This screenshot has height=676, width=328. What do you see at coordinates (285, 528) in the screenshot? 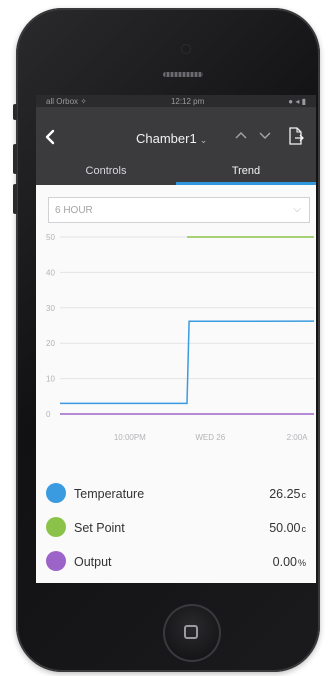
I see `set-point-value: 50.00` at bounding box center [285, 528].